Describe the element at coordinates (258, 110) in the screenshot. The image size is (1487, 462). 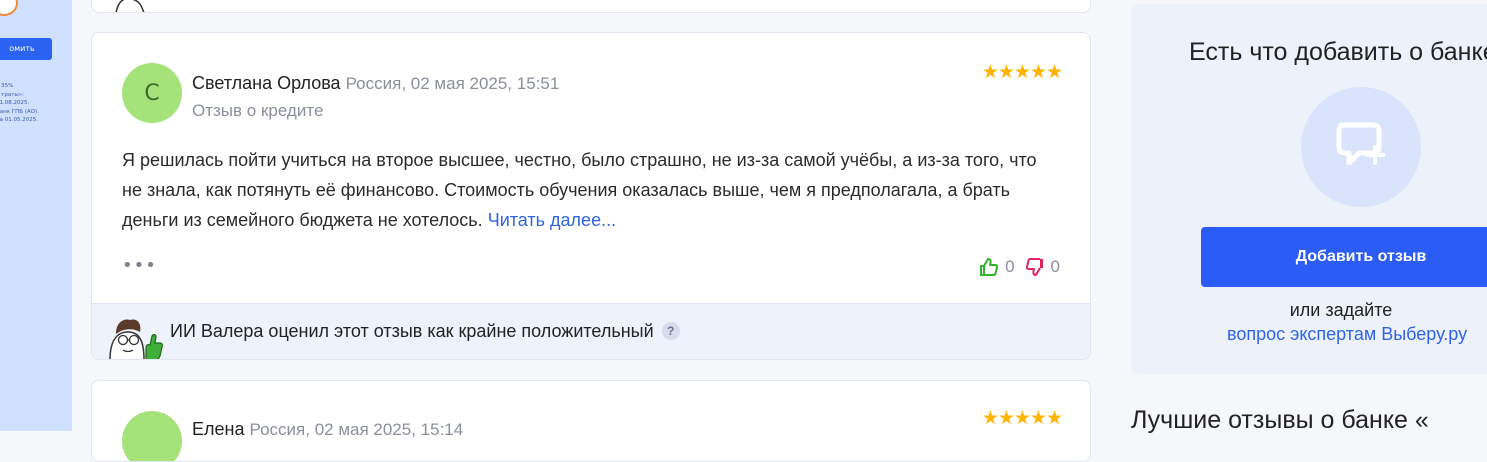
I see `review-type: Отзыв о кредите` at that location.